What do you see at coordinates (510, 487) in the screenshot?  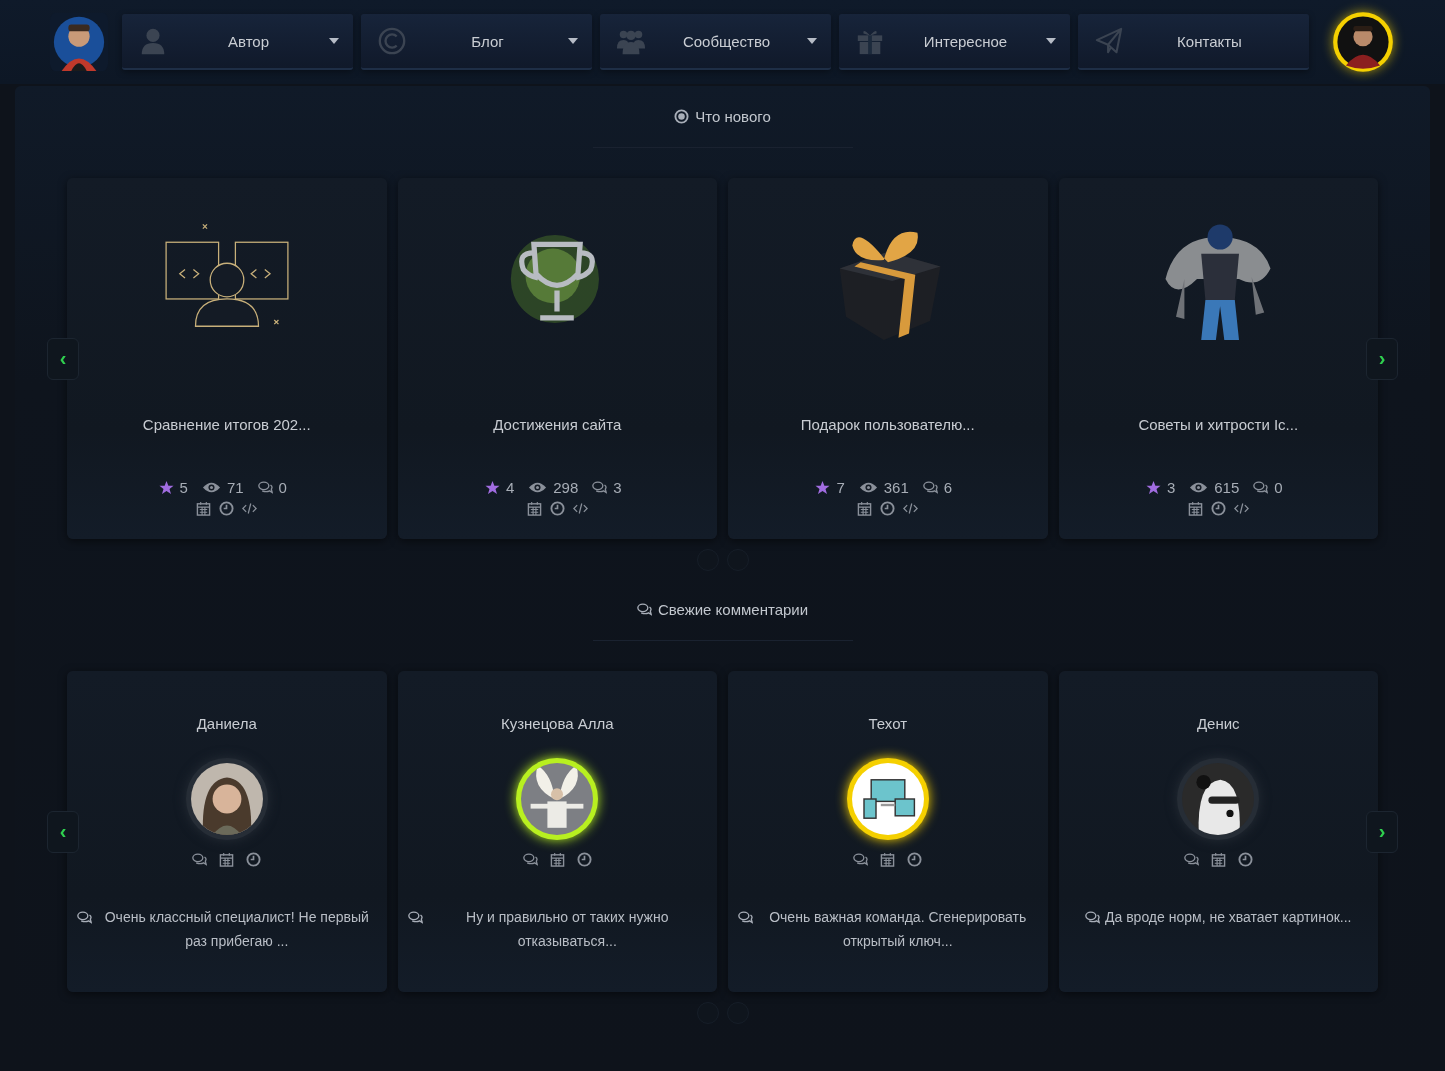 I see `rating-count: 4` at bounding box center [510, 487].